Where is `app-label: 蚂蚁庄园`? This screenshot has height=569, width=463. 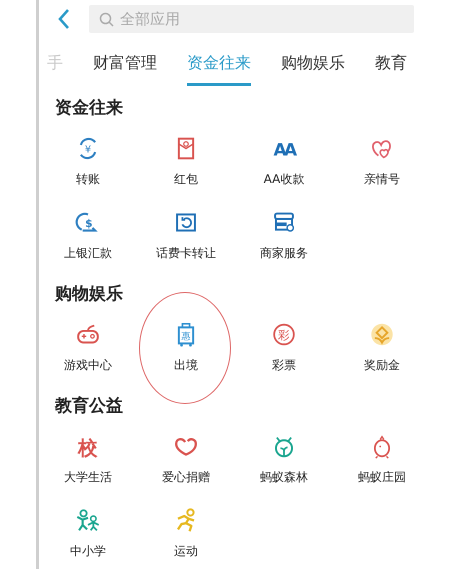
app-label: 蚂蚁庄园 is located at coordinates (382, 477).